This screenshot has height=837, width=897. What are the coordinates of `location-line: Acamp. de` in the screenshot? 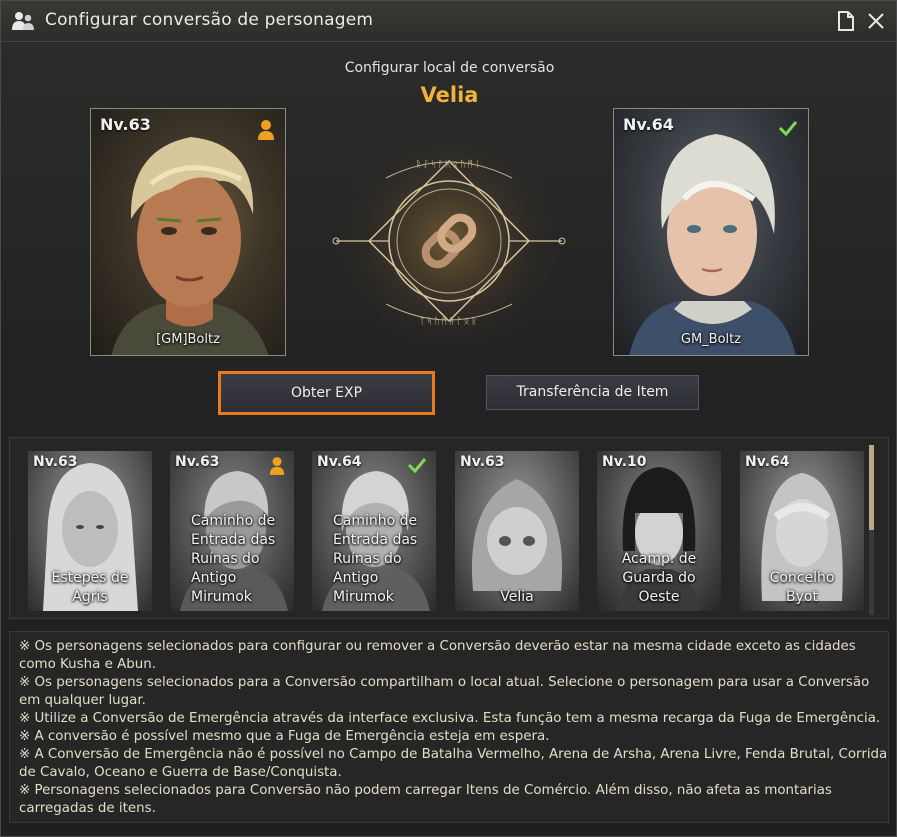 It's located at (659, 559).